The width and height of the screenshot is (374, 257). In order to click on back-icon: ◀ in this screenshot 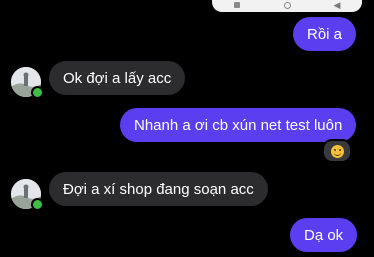, I will do `click(337, 5)`.